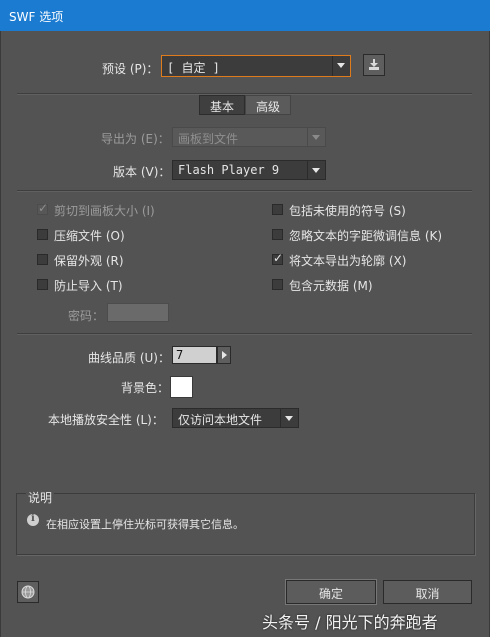  Describe the element at coordinates (193, 68) in the screenshot. I see `preset-value: [ 自定 ]` at that location.